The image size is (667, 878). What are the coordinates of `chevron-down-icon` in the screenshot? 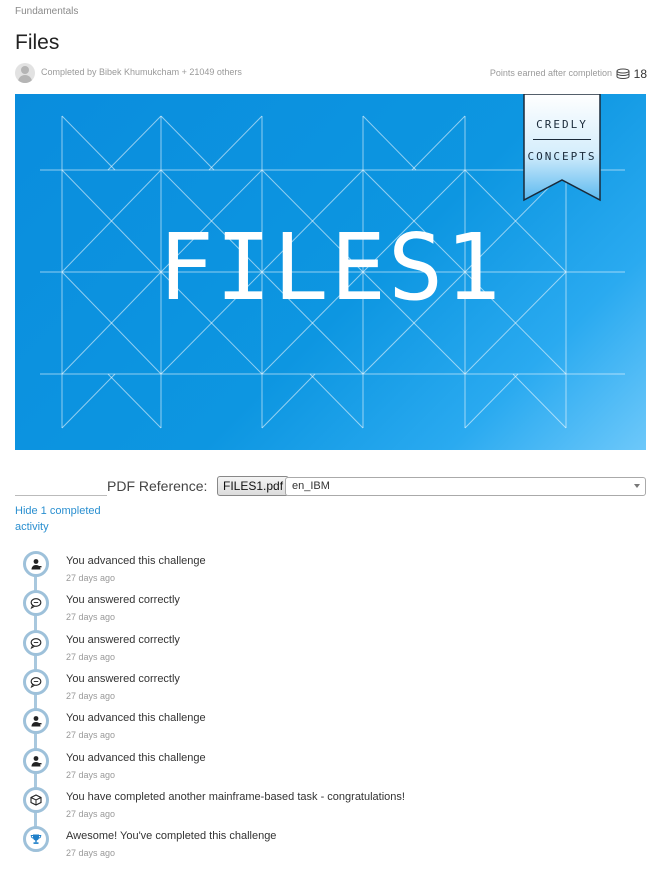 It's located at (637, 486).